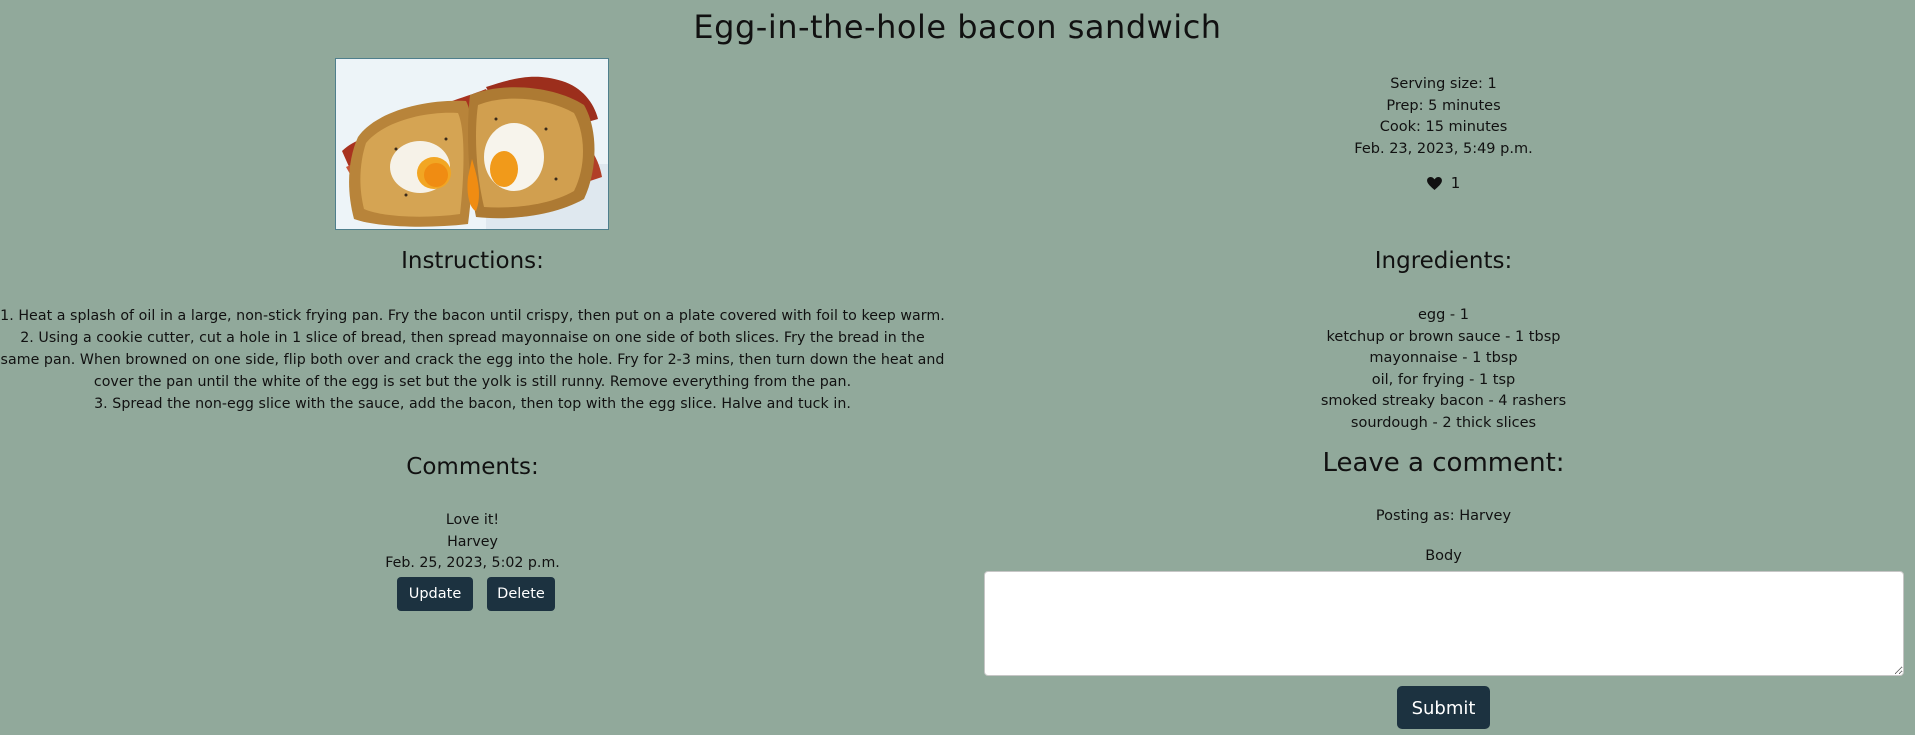  I want to click on posting-as-text: Posting as: Harvey, so click(1443, 516).